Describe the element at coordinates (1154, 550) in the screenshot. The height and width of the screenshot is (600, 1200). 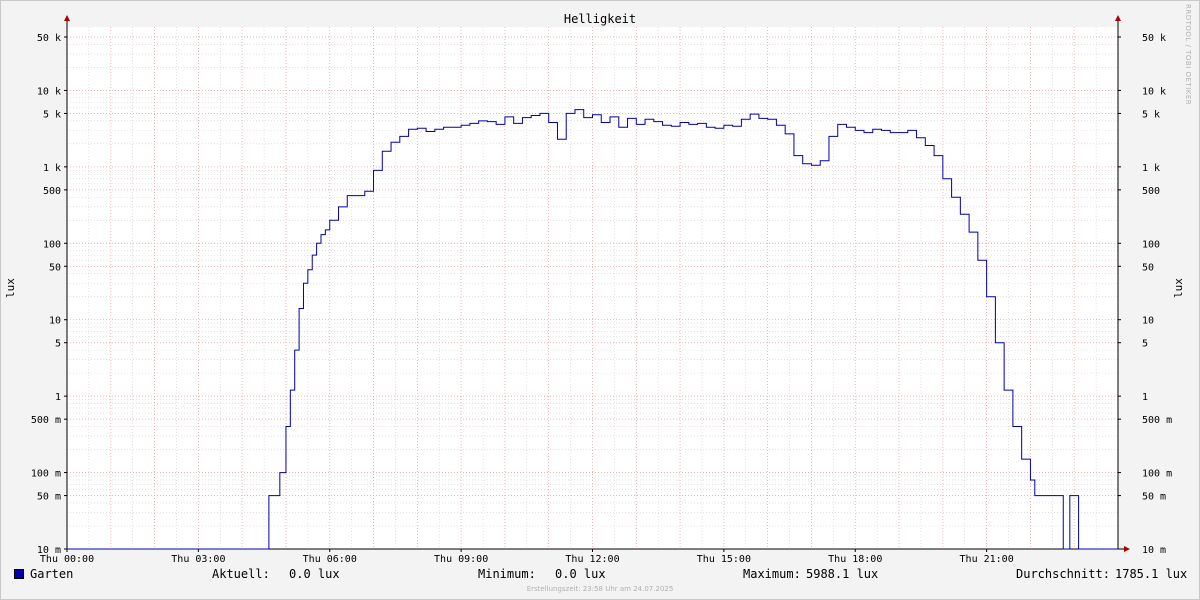
I see `y-tick-label-right: 10 m` at that location.